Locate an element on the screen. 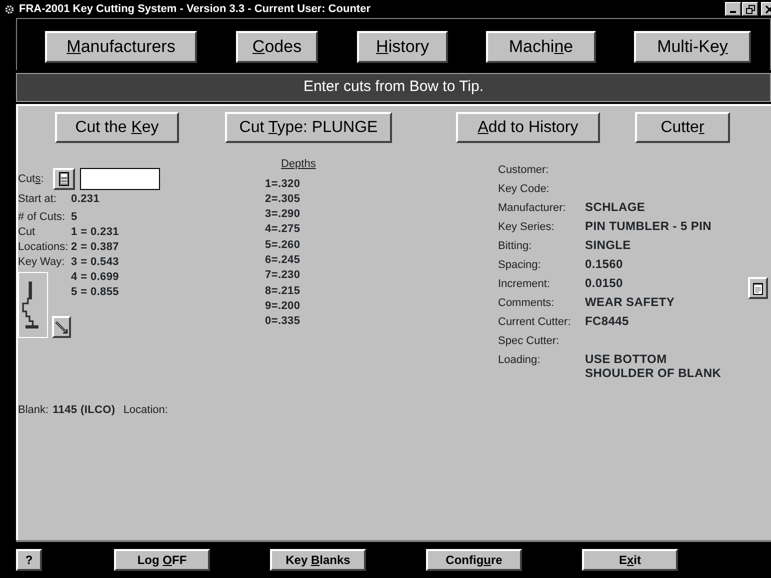 Image resolution: width=771 pixels, height=578 pixels. blank-value: 1145 (ILCO) is located at coordinates (84, 410).